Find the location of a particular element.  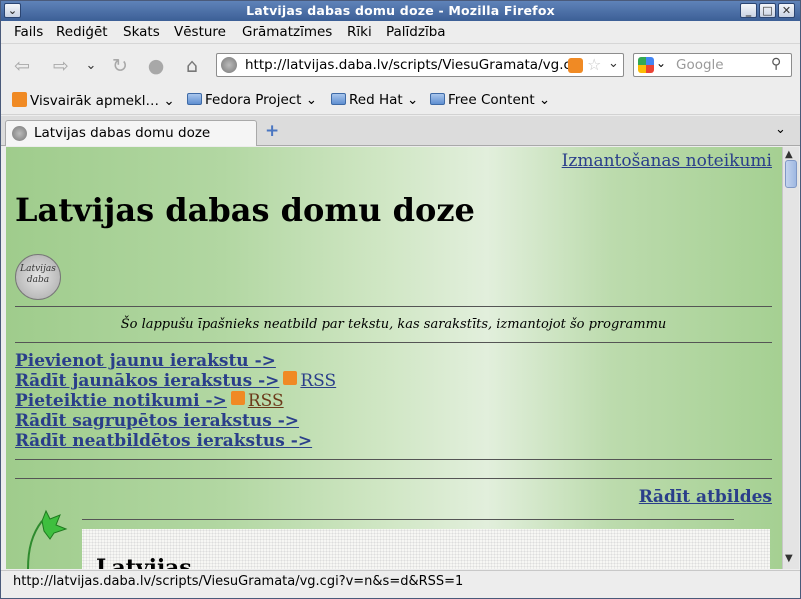

bookmark-label: Fedora Project is located at coordinates (253, 100).